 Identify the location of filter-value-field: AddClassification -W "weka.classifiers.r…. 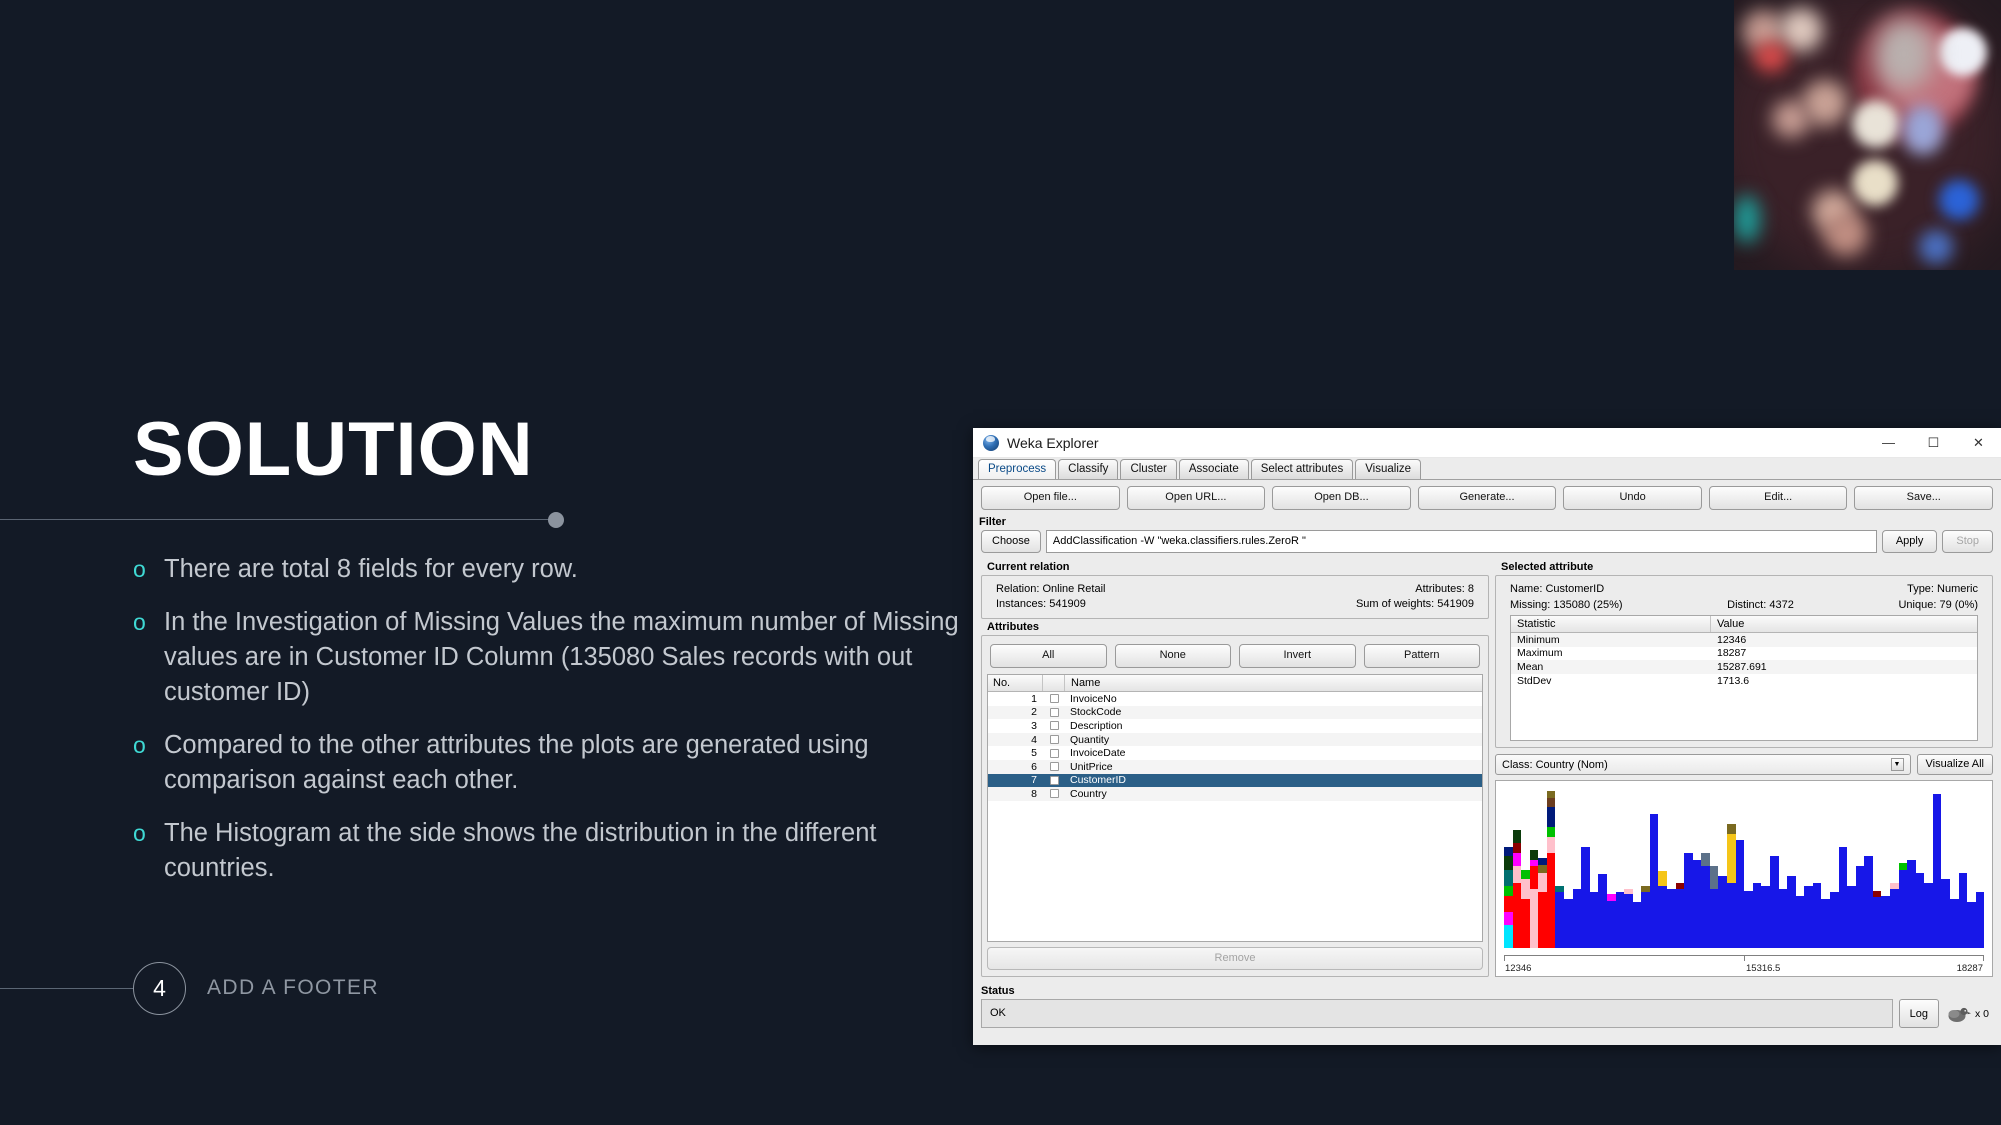
(1461, 541).